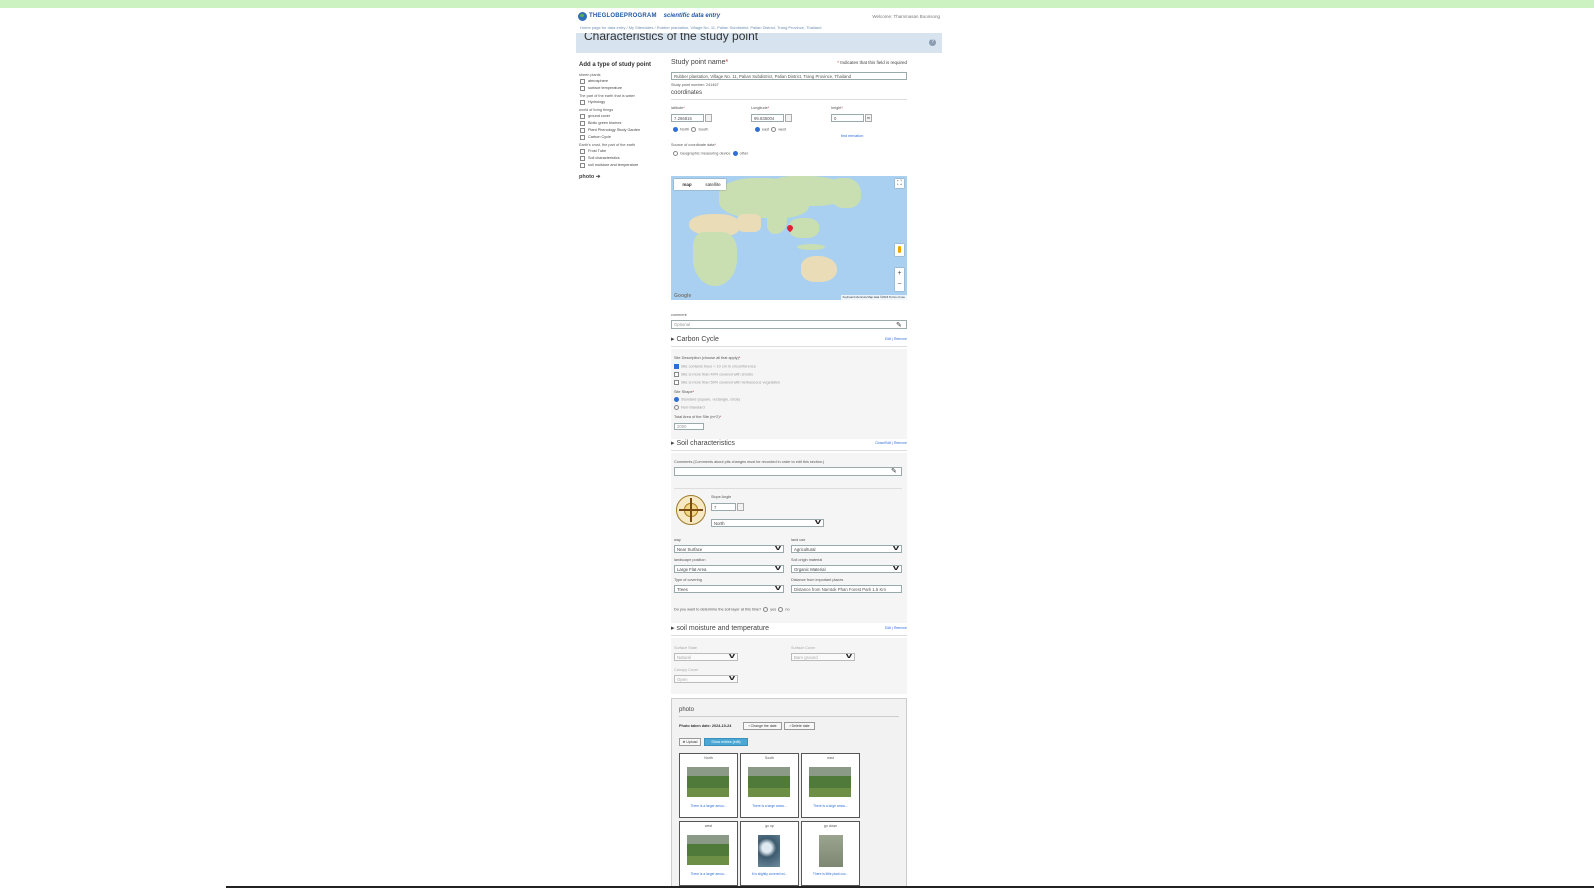  I want to click on soil-comments-input, so click(788, 471).